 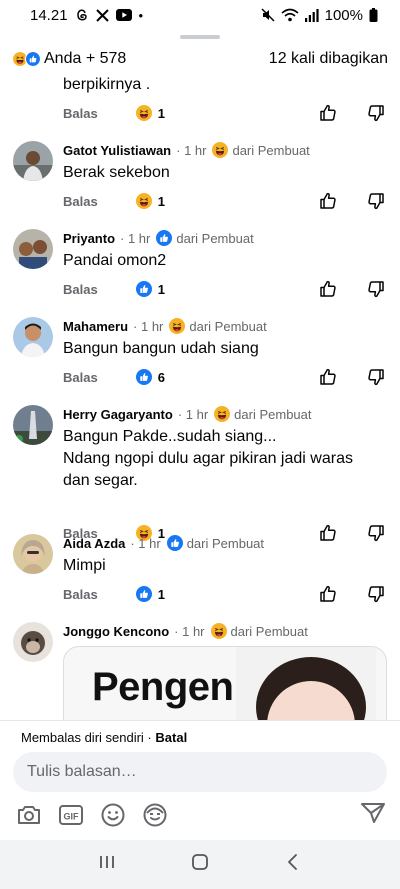 I want to click on shares-count: 12 kali dibagikan, so click(x=328, y=59).